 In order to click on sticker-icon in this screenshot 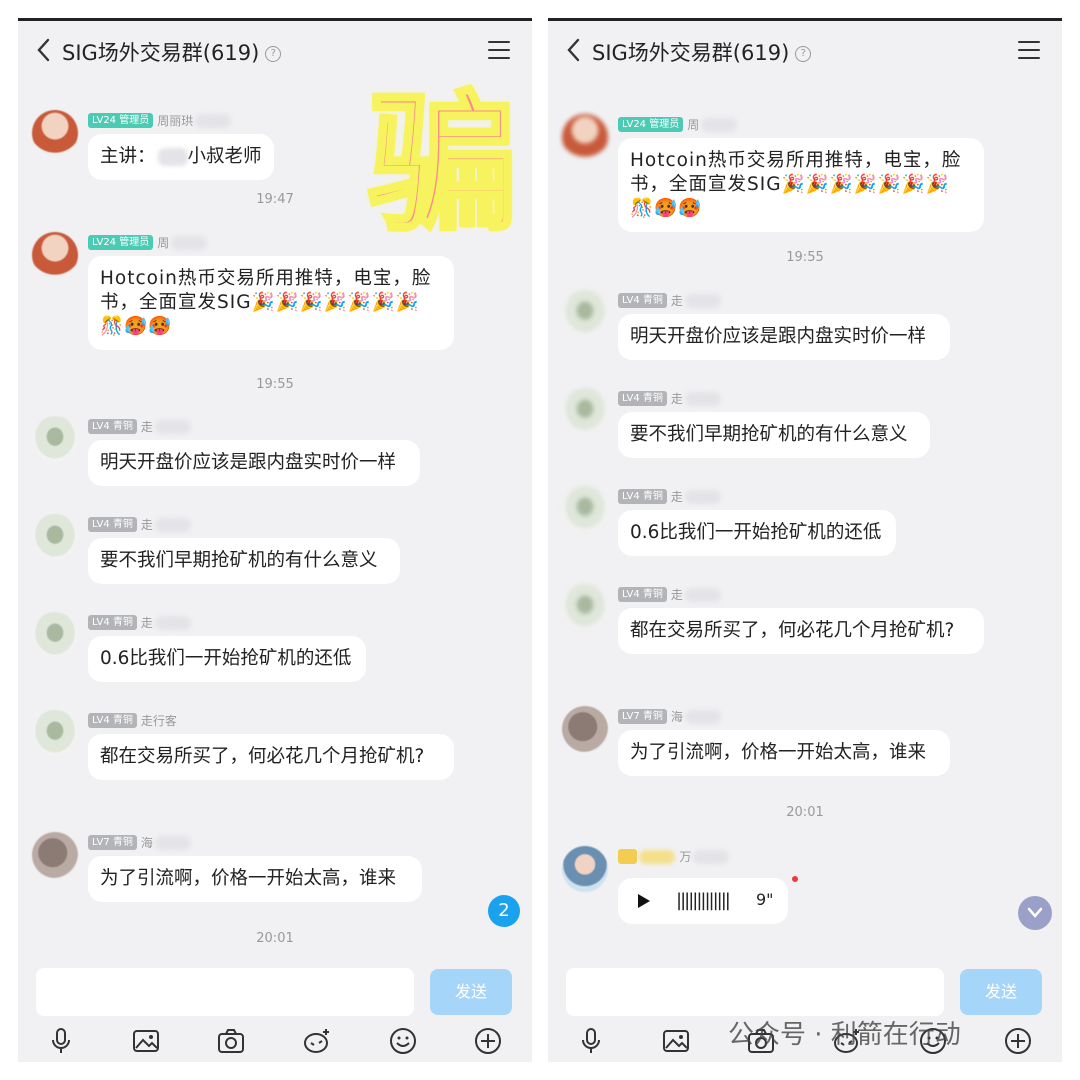, I will do `click(317, 1041)`.